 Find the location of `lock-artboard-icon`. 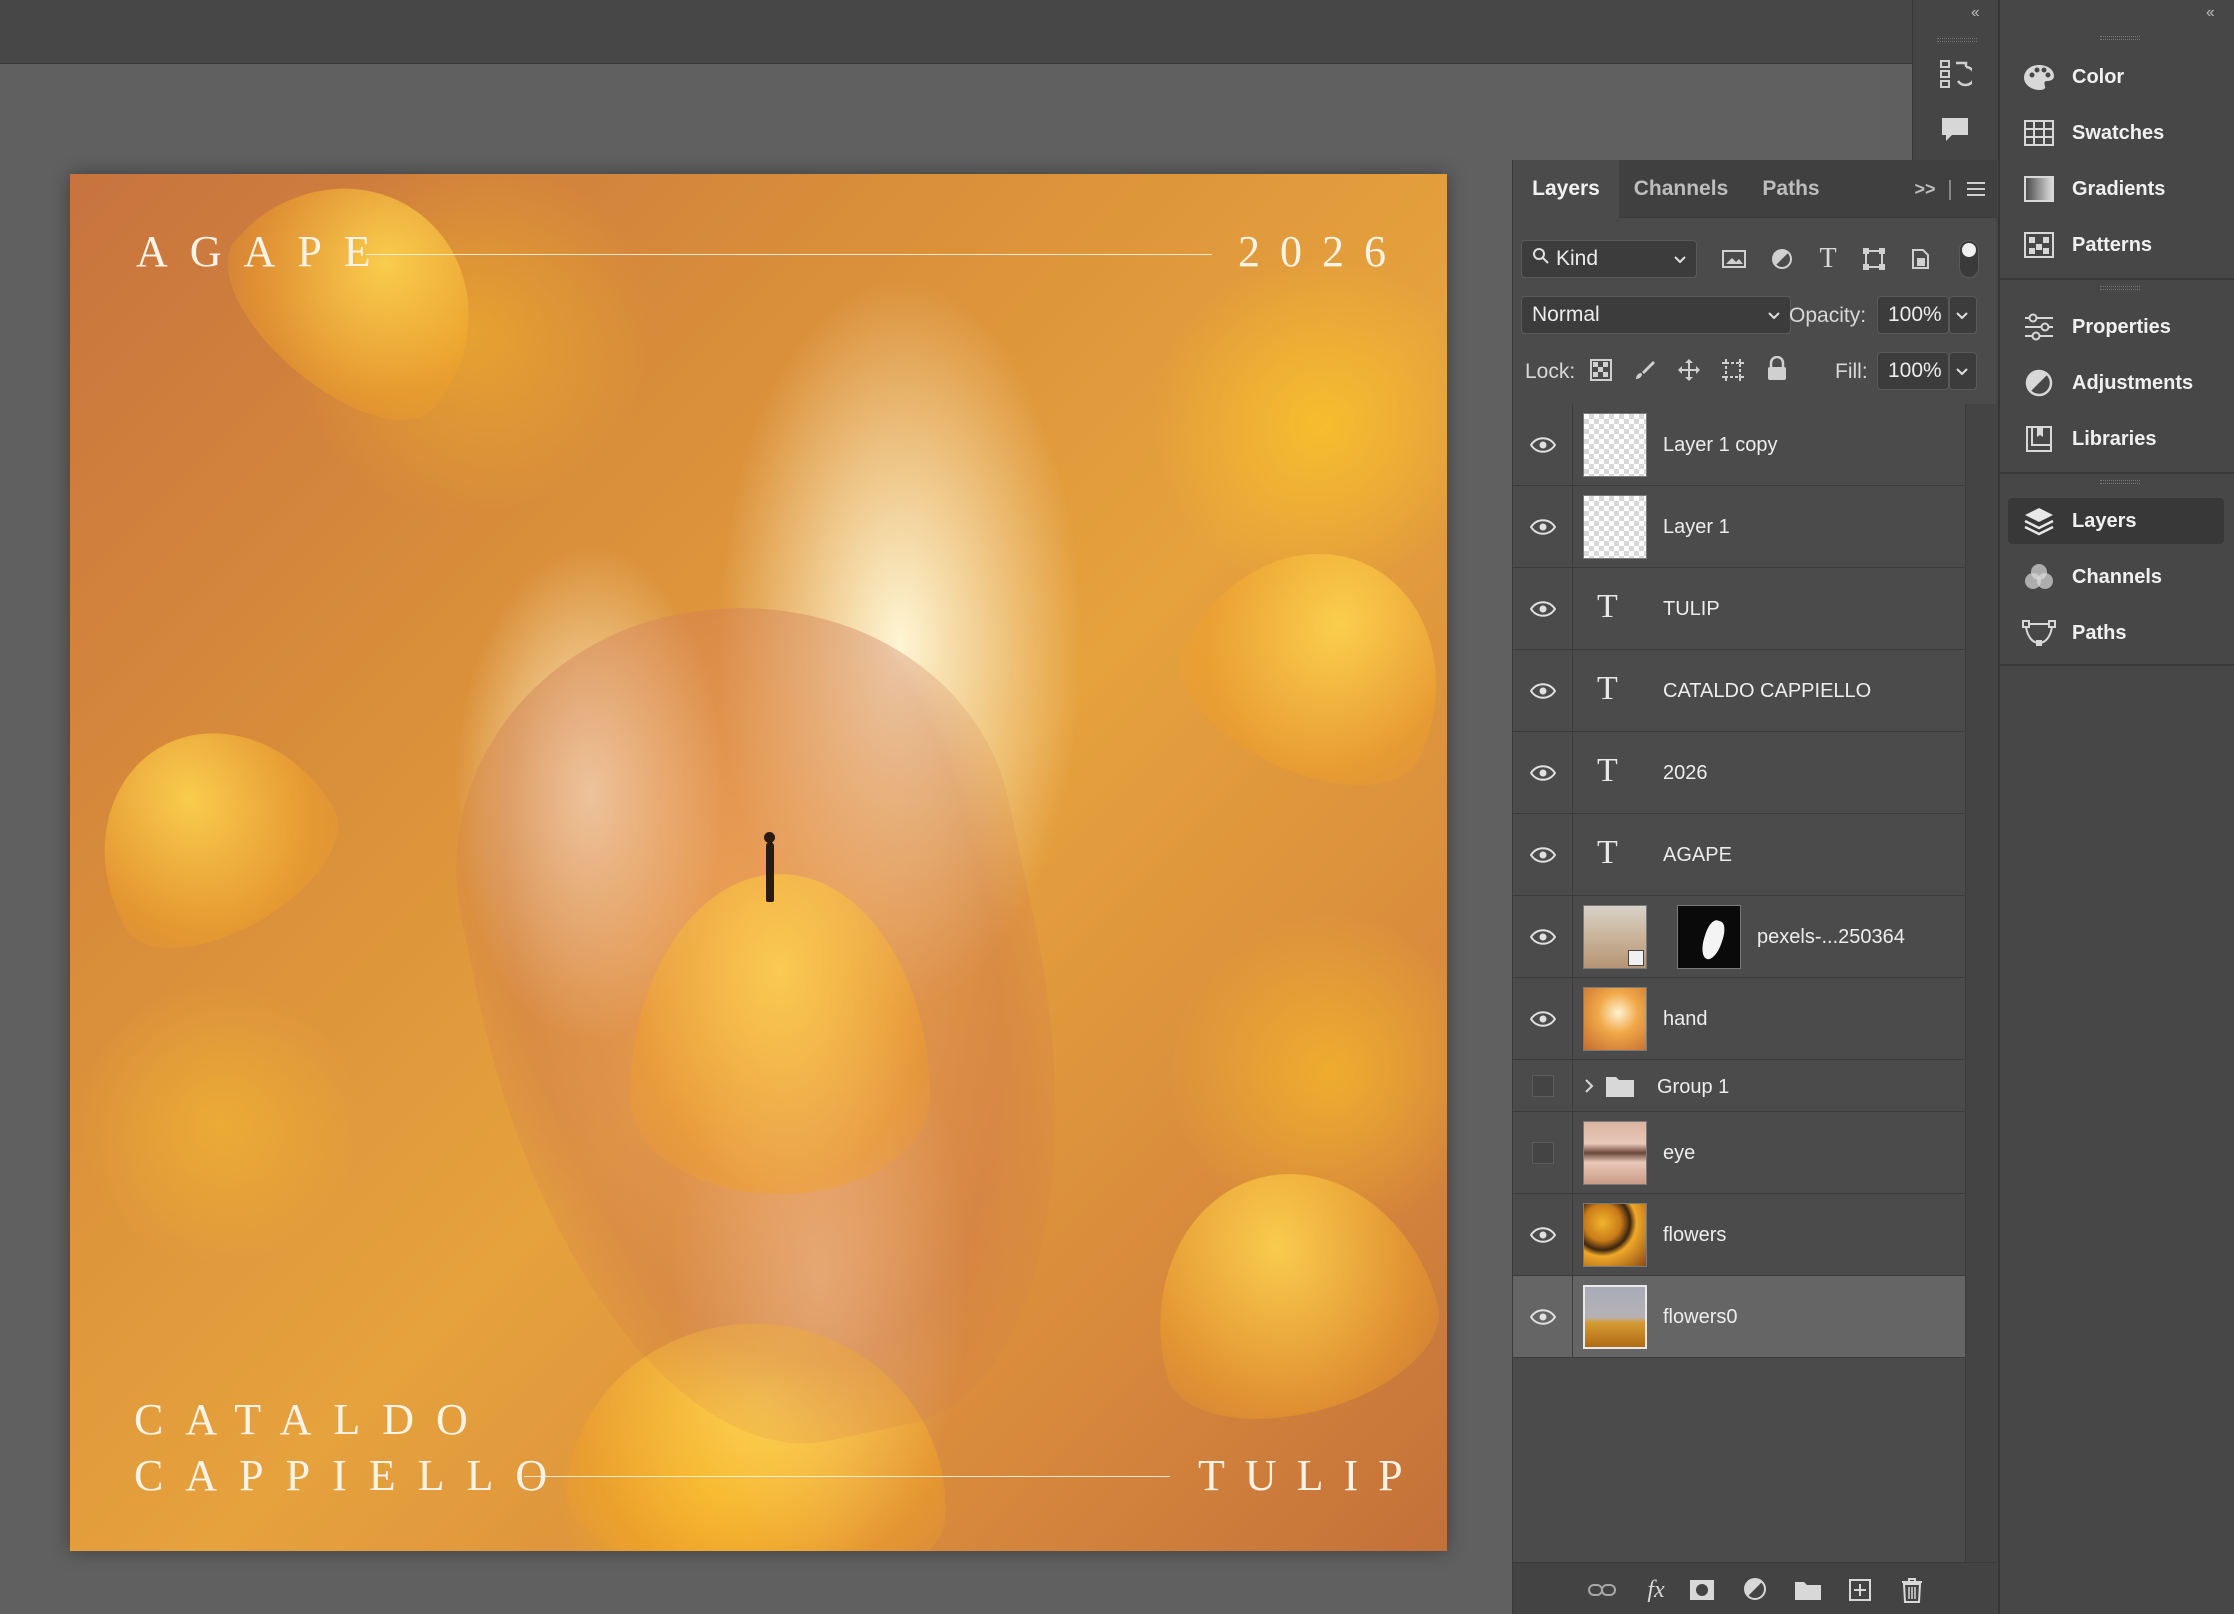

lock-artboard-icon is located at coordinates (1734, 371).